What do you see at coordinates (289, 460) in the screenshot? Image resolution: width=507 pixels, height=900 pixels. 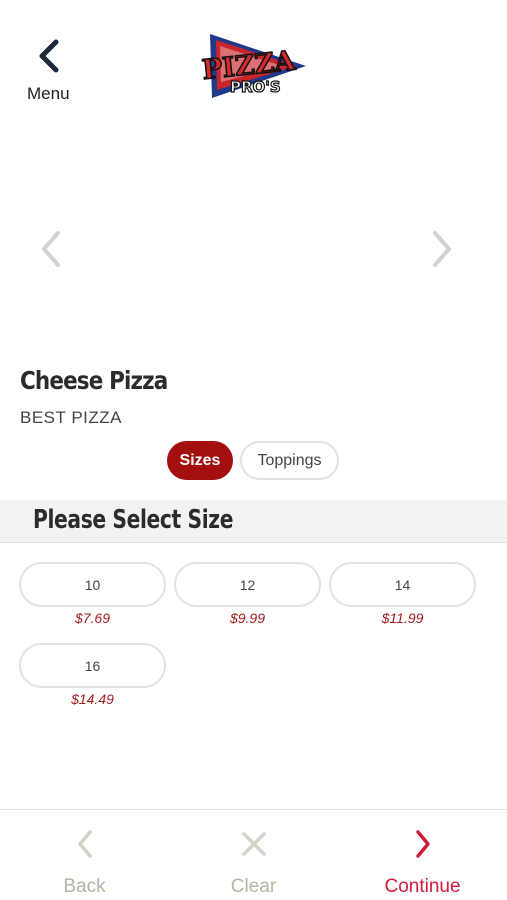 I see `tab-toppings: Toppings` at bounding box center [289, 460].